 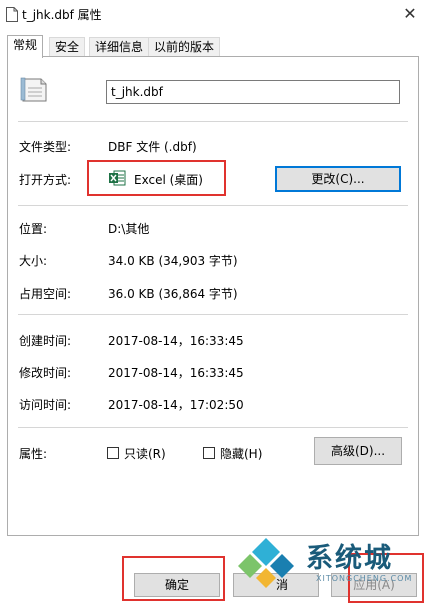 I want to click on modified-value: 2017-08-14，16:33:45, so click(x=176, y=373).